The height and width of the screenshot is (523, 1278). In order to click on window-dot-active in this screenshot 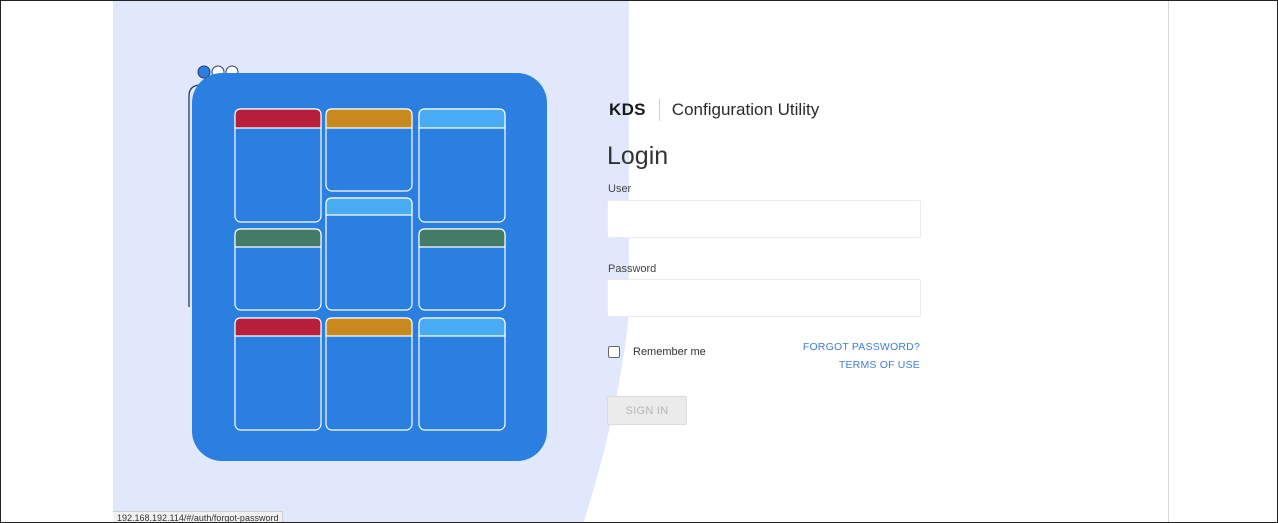, I will do `click(204, 72)`.